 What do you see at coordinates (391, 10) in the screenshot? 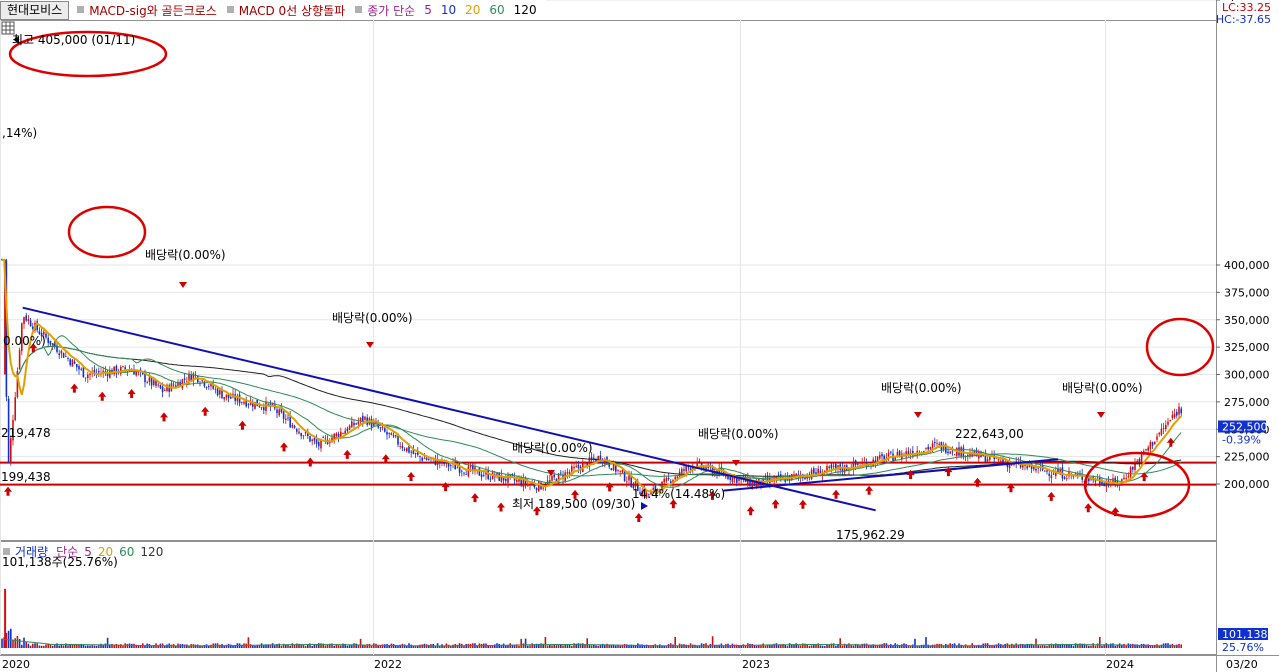
I see `legend-ma-label: 종가 단순` at bounding box center [391, 10].